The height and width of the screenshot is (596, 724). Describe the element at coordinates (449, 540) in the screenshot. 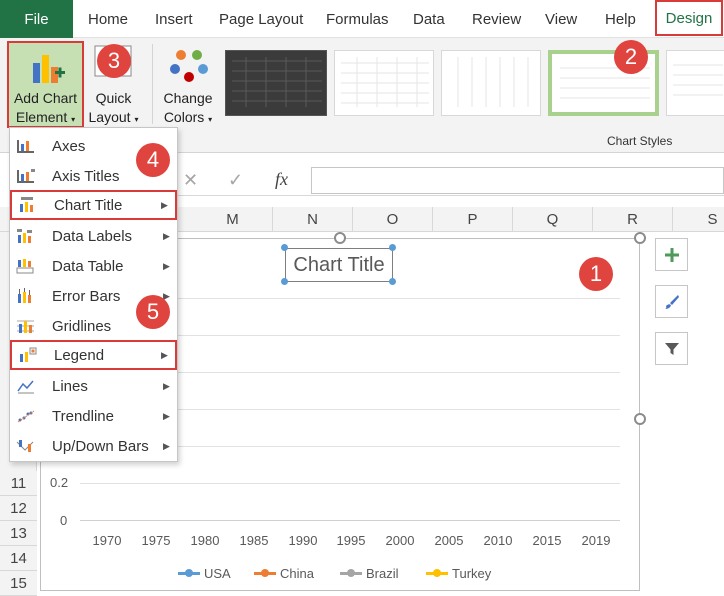

I see `x-tick-label: 2005` at that location.